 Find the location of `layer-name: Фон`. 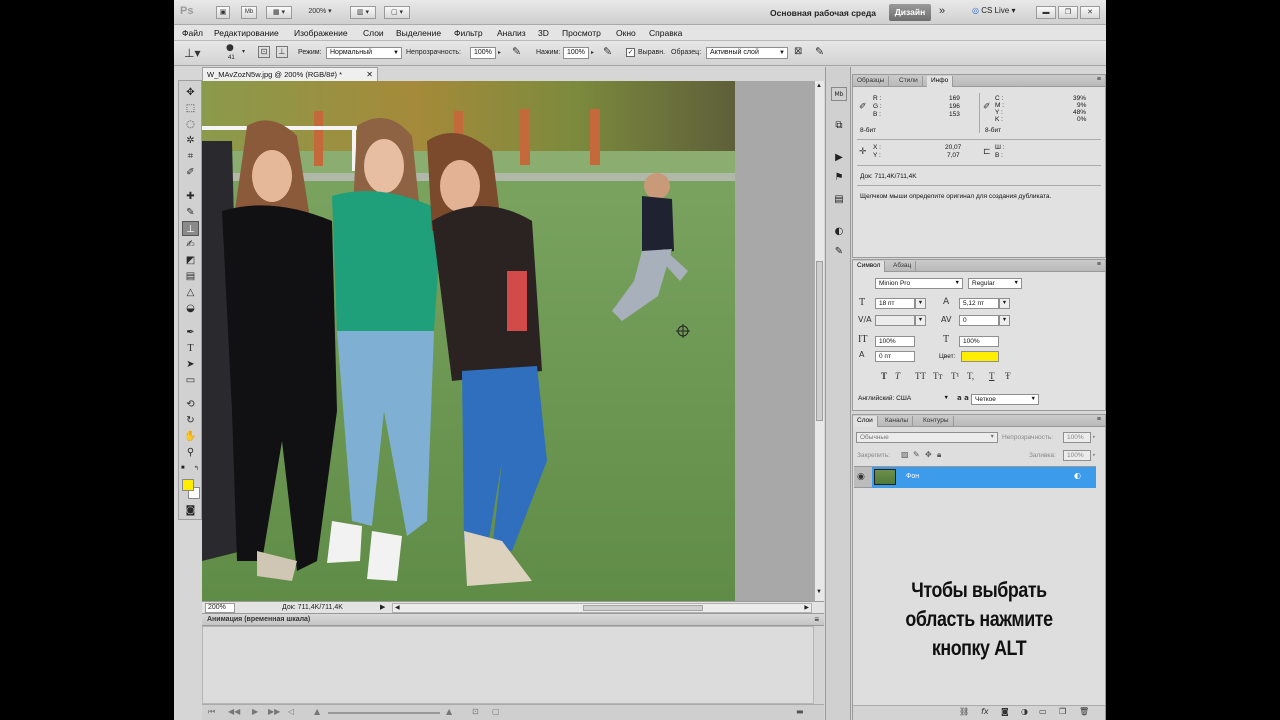

layer-name: Фон is located at coordinates (912, 476).